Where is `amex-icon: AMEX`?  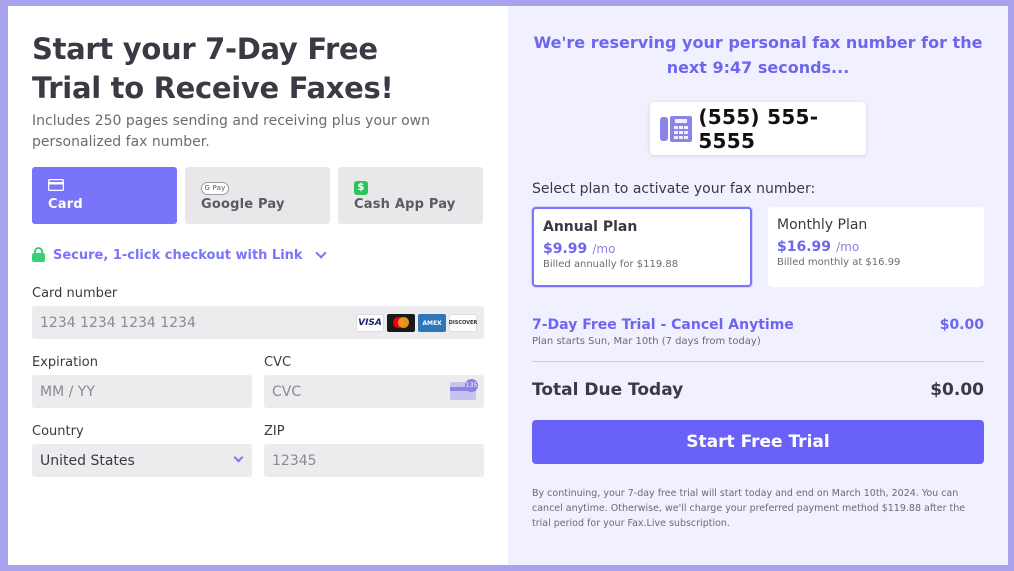 amex-icon: AMEX is located at coordinates (432, 323).